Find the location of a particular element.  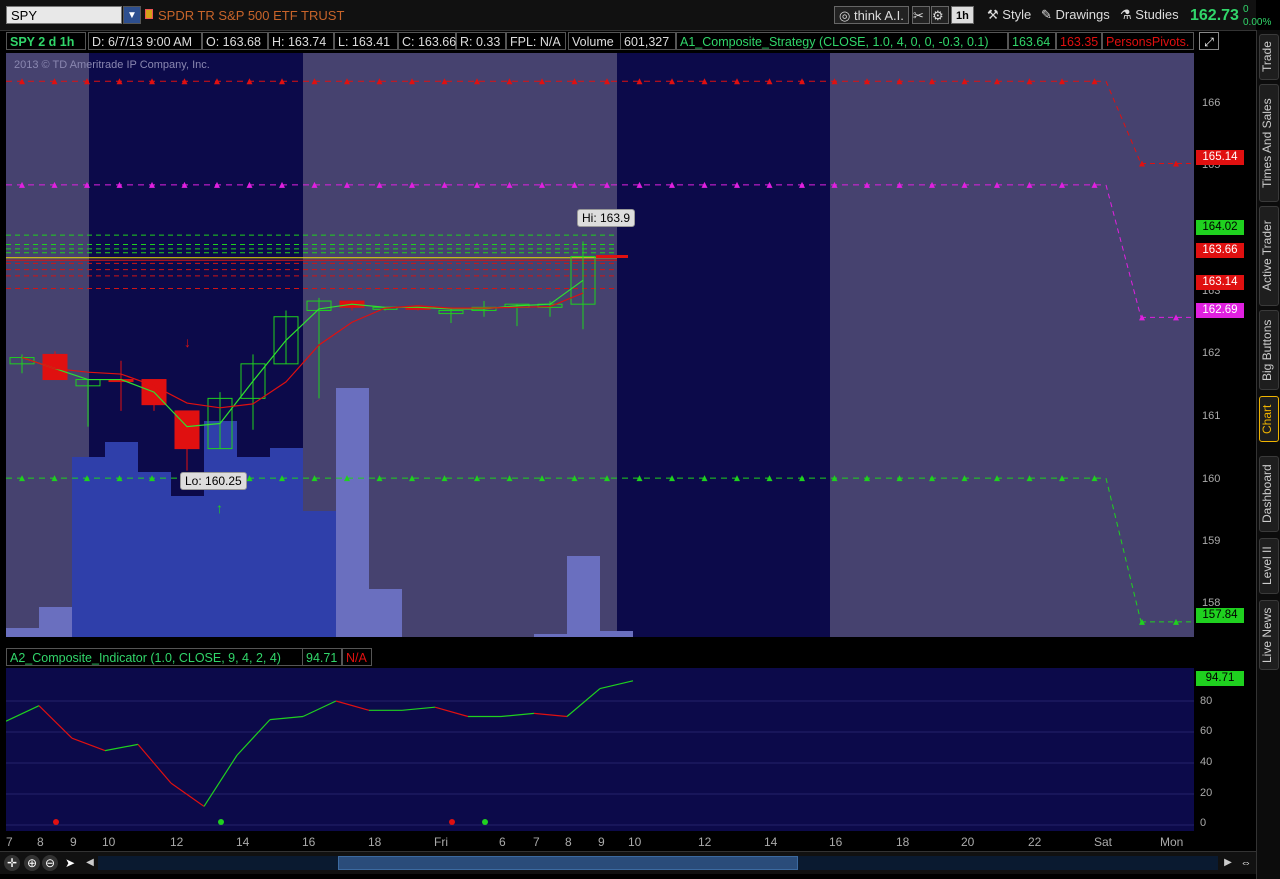

settings-icon: ⚙ is located at coordinates (940, 15).